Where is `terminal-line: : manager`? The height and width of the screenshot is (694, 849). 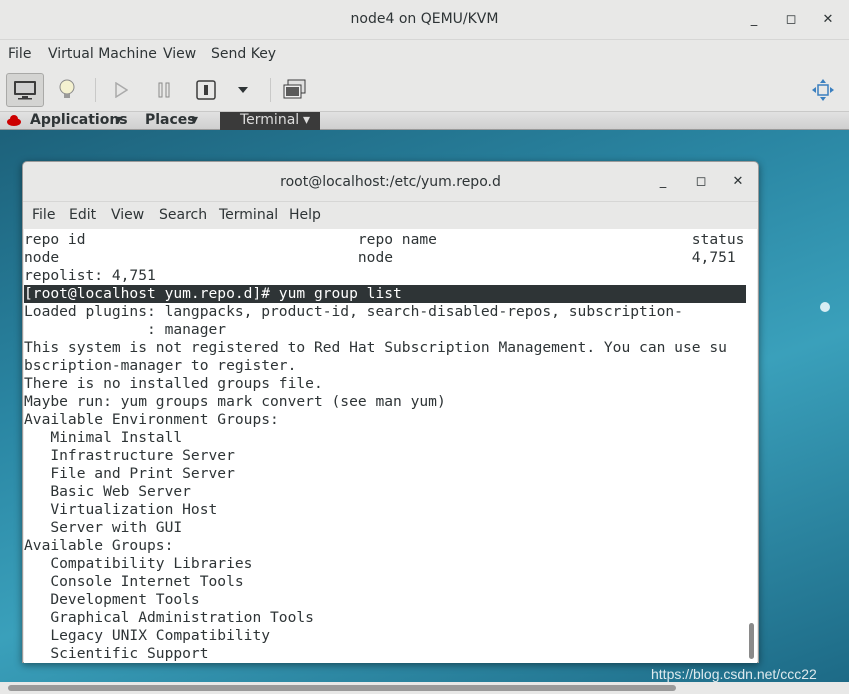 terminal-line: : manager is located at coordinates (125, 329).